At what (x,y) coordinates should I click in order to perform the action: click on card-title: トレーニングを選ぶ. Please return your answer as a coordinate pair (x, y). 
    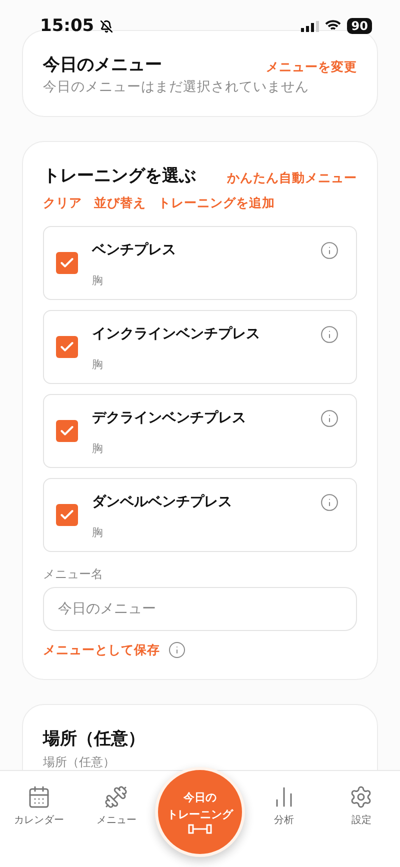
    Looking at the image, I should click on (119, 176).